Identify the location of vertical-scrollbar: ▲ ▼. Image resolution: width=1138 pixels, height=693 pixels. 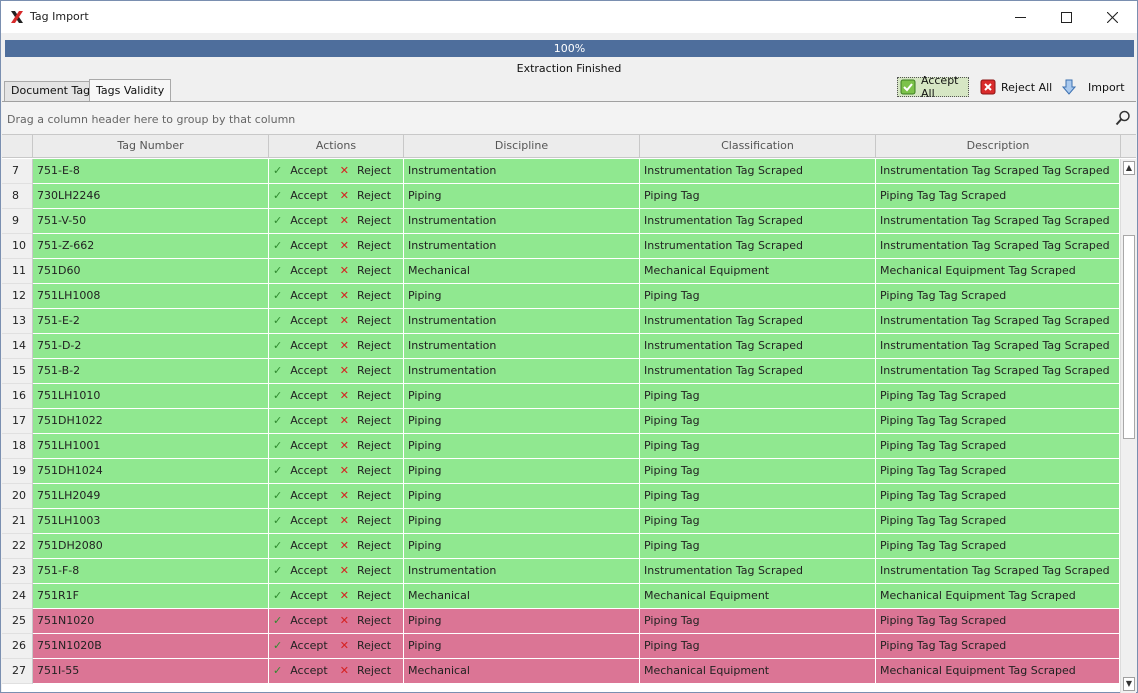
(1128, 426).